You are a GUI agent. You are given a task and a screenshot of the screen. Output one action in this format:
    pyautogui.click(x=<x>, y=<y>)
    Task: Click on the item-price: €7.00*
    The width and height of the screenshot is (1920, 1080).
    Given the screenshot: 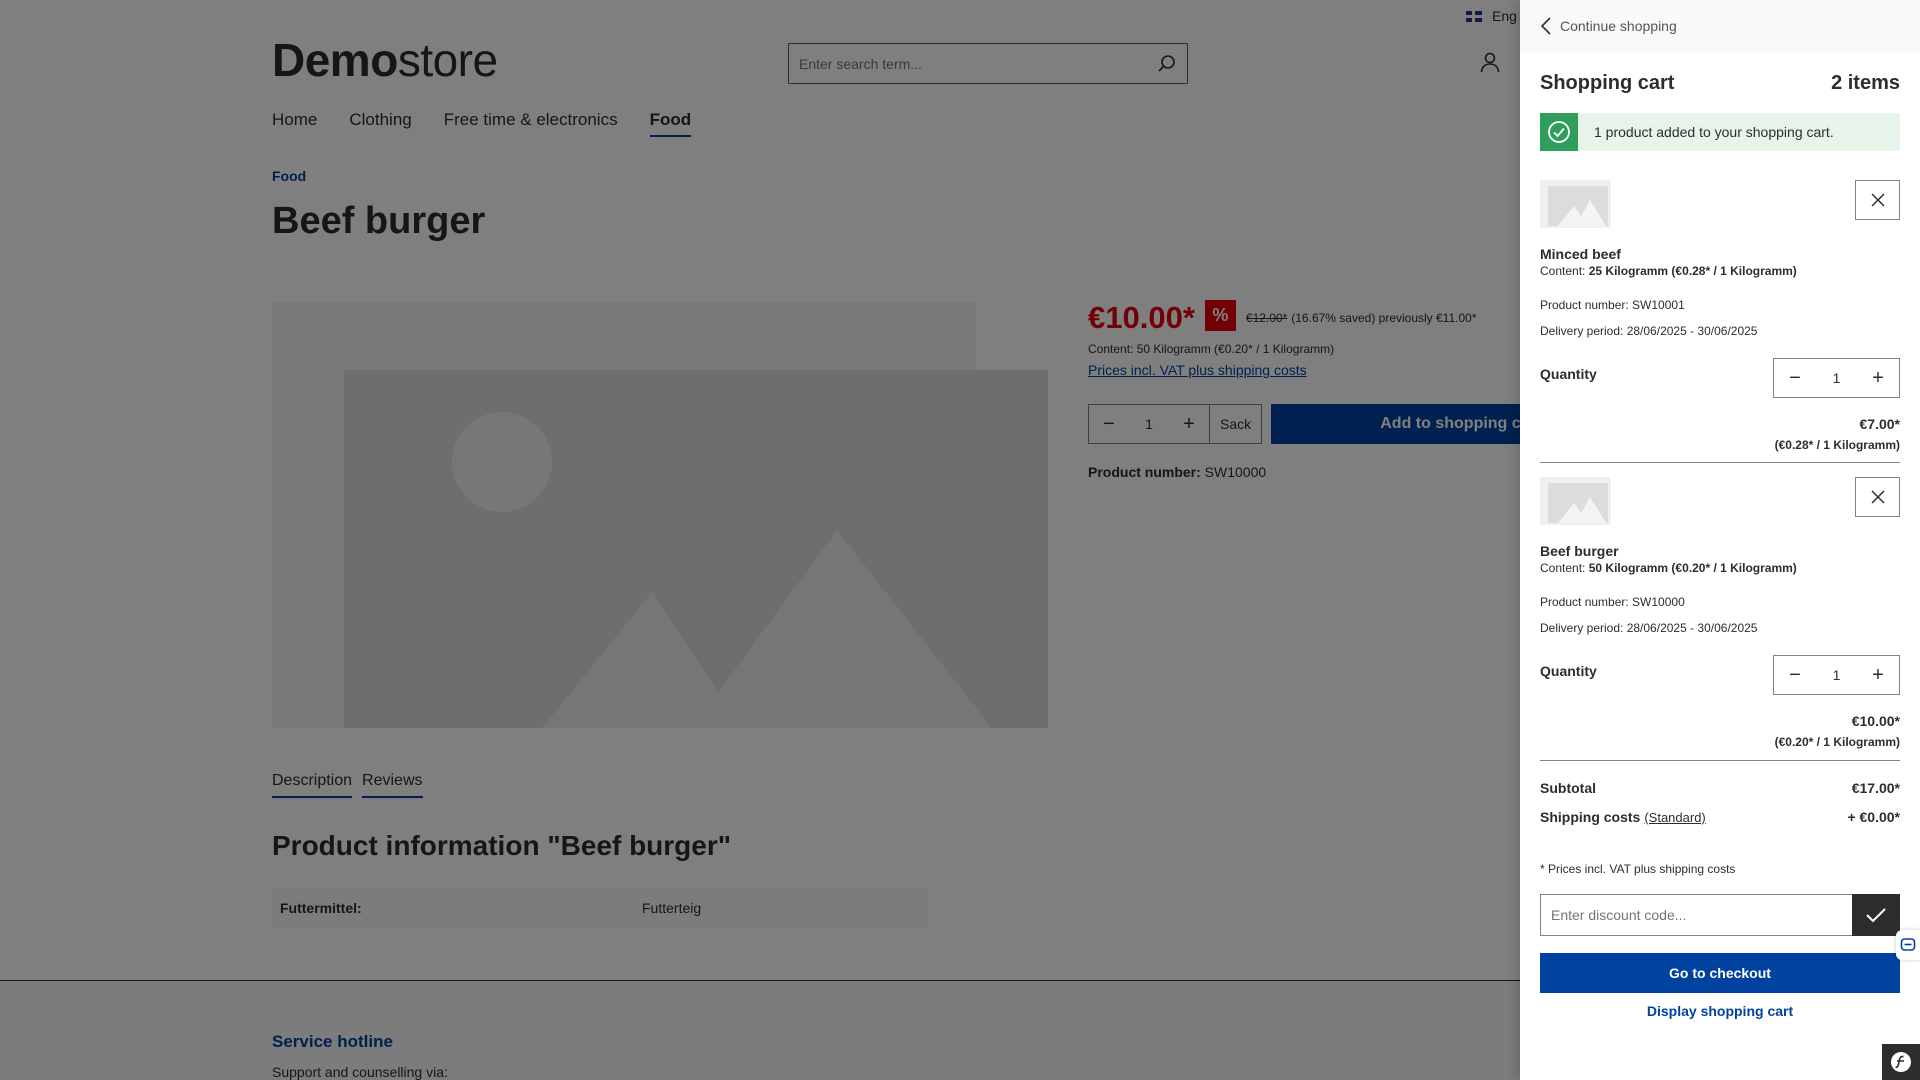 What is the action you would take?
    pyautogui.click(x=1879, y=424)
    